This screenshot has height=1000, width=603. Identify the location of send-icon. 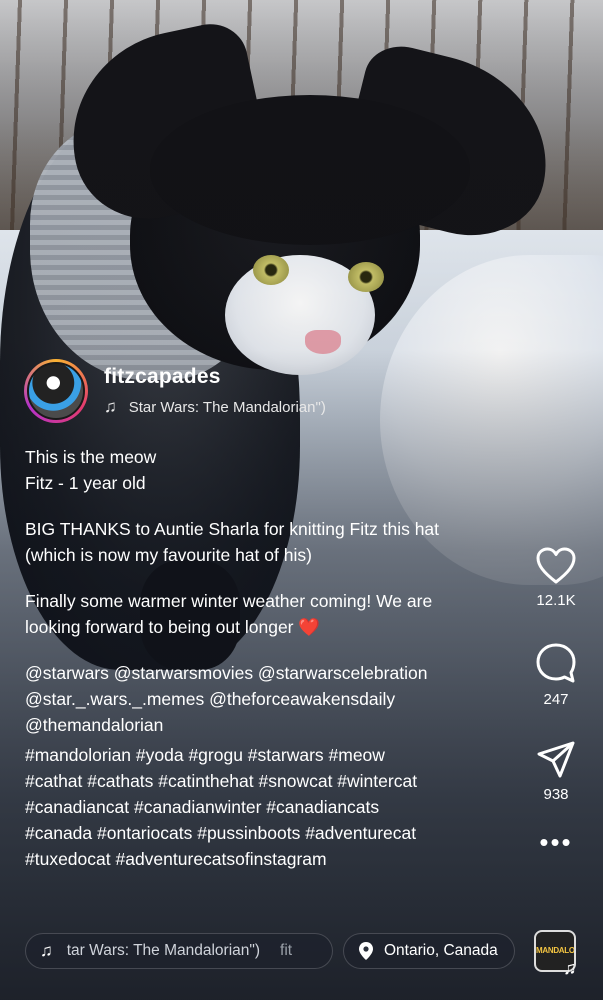
(556, 759).